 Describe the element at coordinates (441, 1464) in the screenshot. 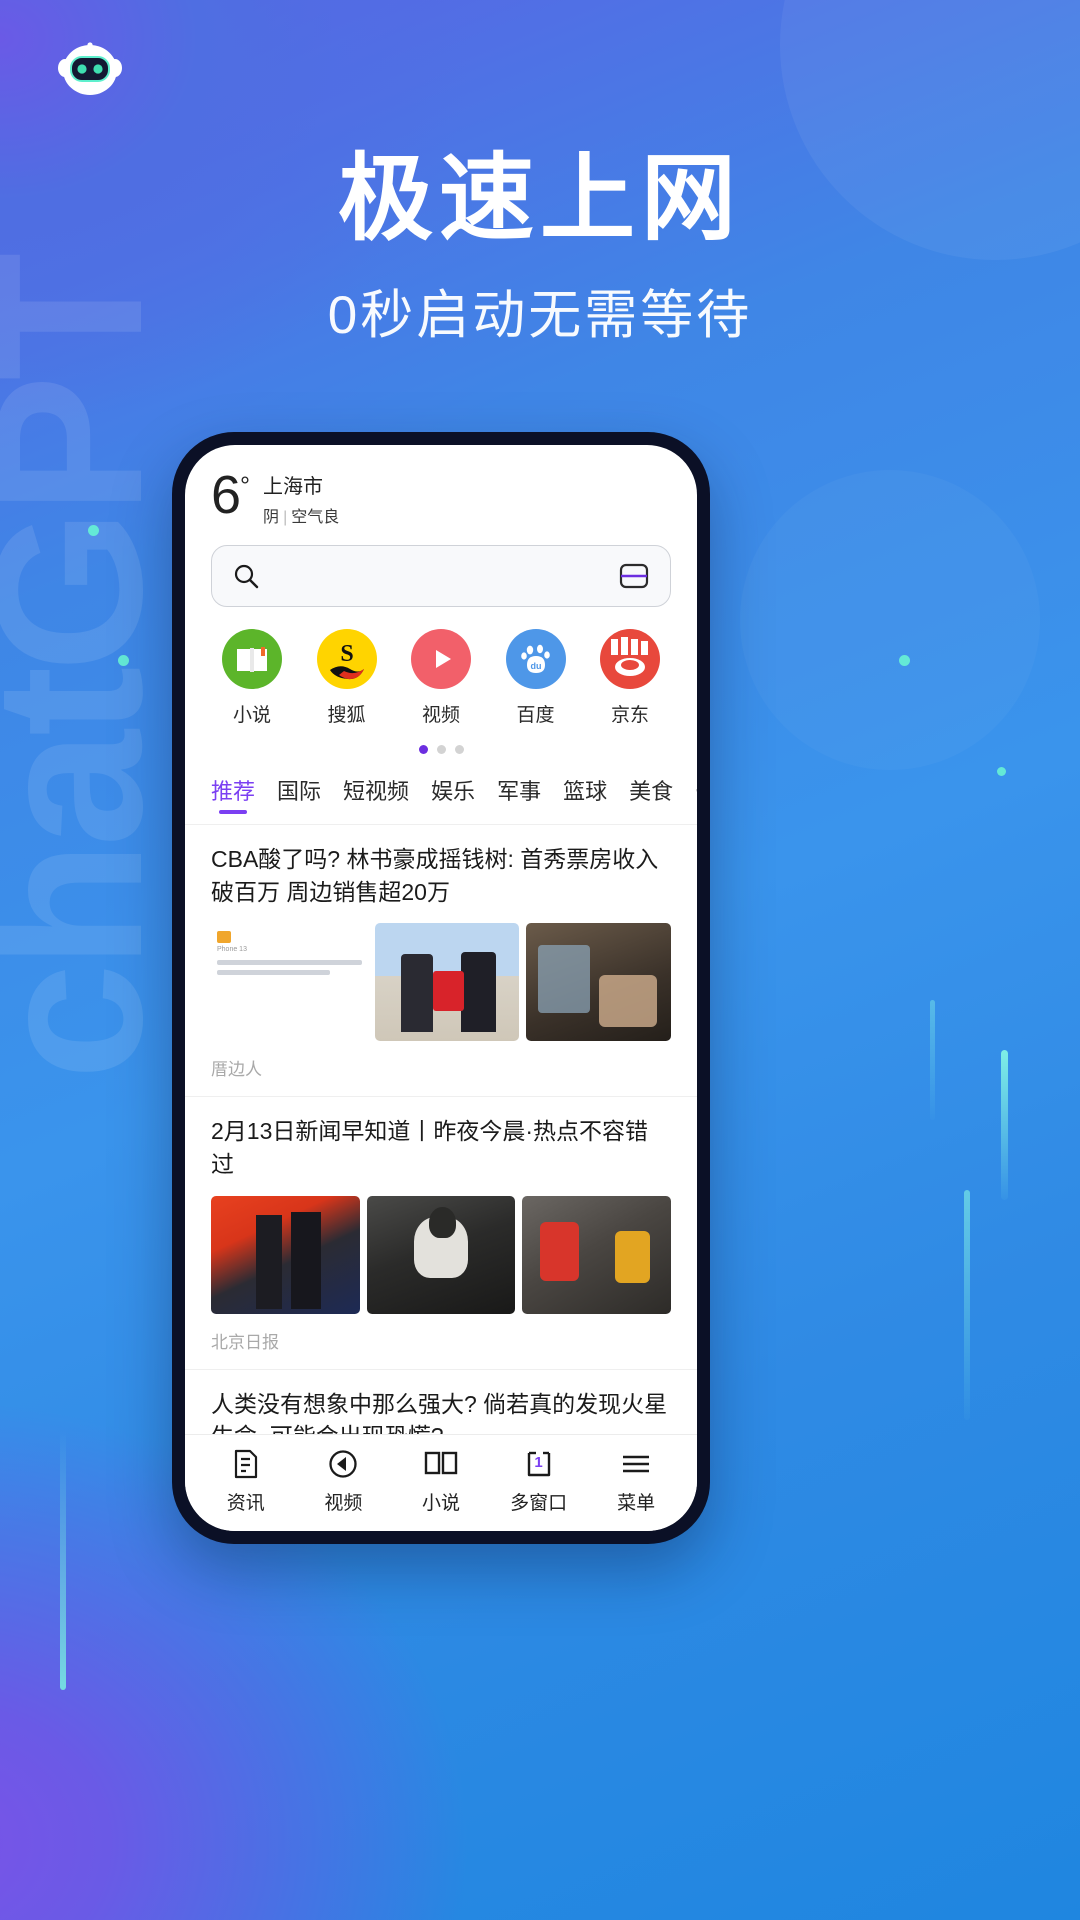

I see `open-book-icon` at that location.